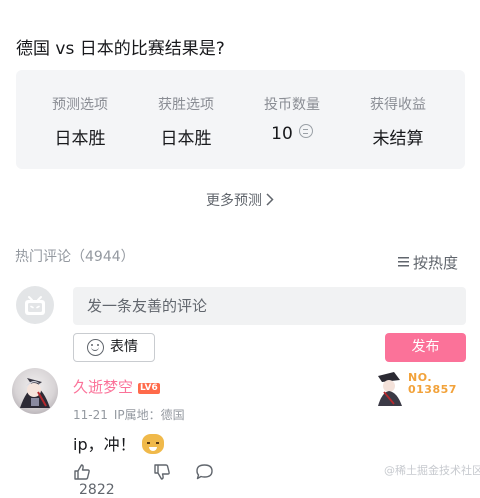 The width and height of the screenshot is (480, 498). What do you see at coordinates (152, 444) in the screenshot?
I see `doge-emoji-icon` at bounding box center [152, 444].